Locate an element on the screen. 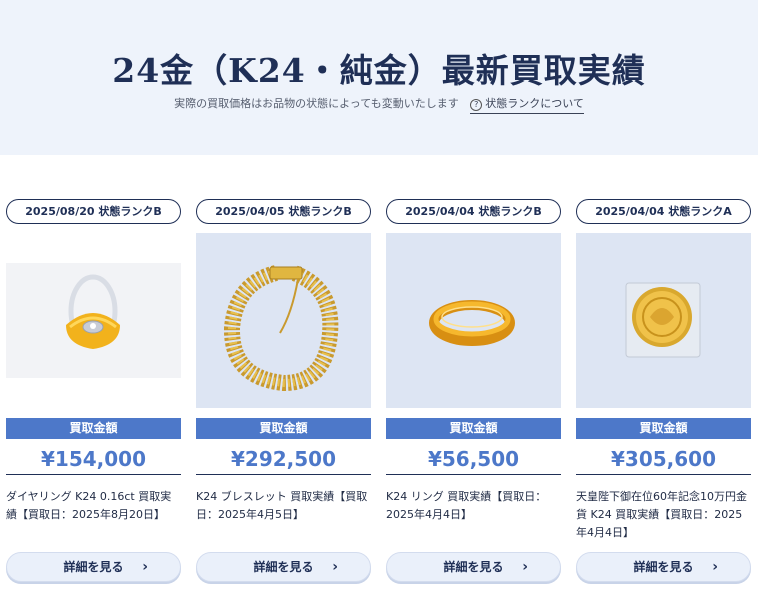  item-description: K24 ブレスレット 買取実績【買取日：2025年4月5日】 is located at coordinates (283, 506).